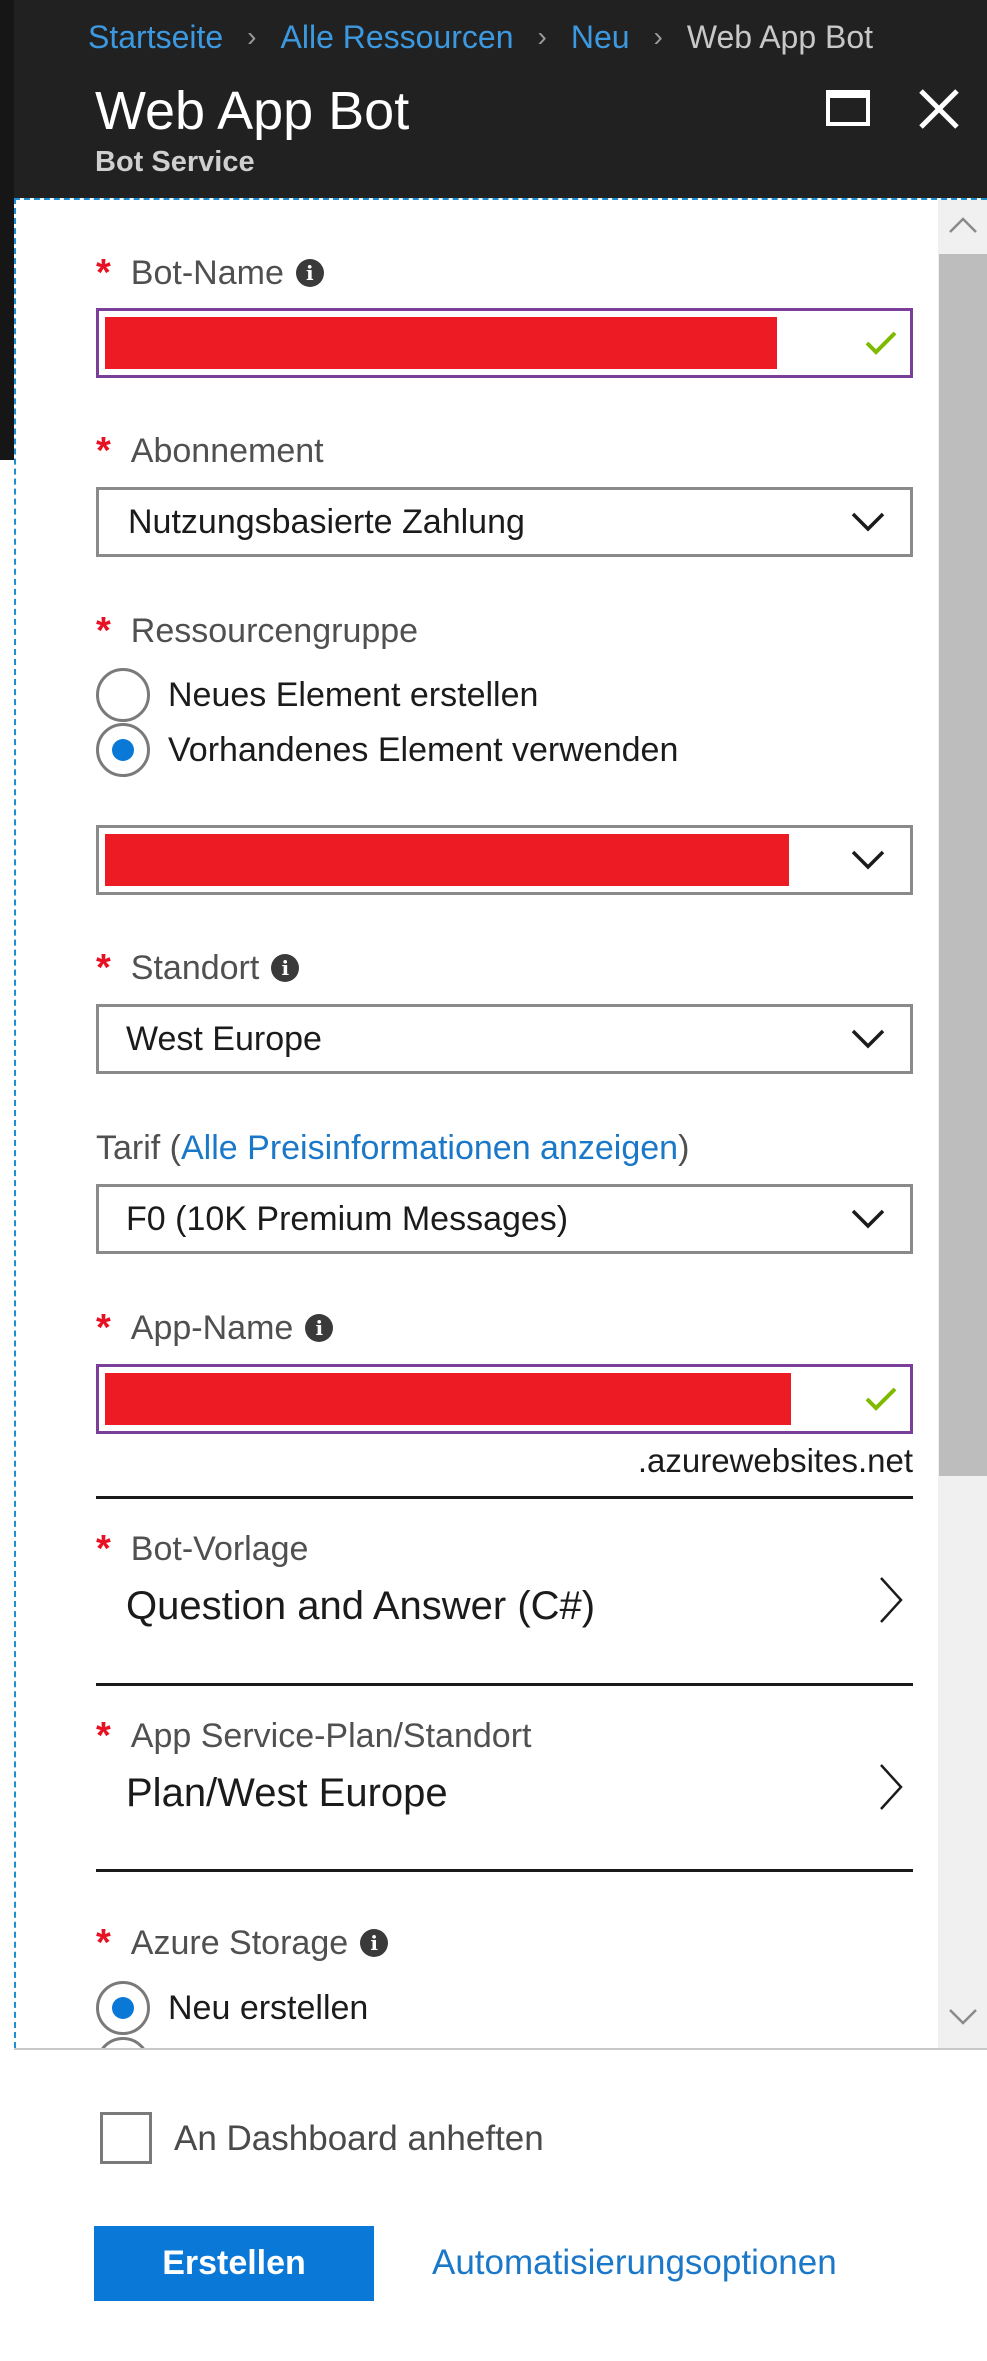 The height and width of the screenshot is (2361, 987). Describe the element at coordinates (317, 695) in the screenshot. I see `radio-create-new-resource-group: Neues Element erstellen` at that location.